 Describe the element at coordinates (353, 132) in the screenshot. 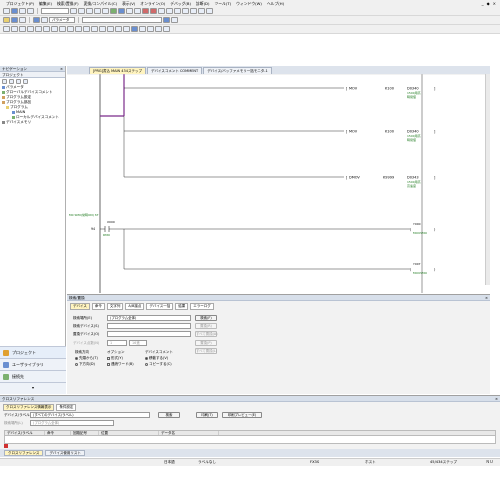

I see `rung2-instr: MOV` at that location.